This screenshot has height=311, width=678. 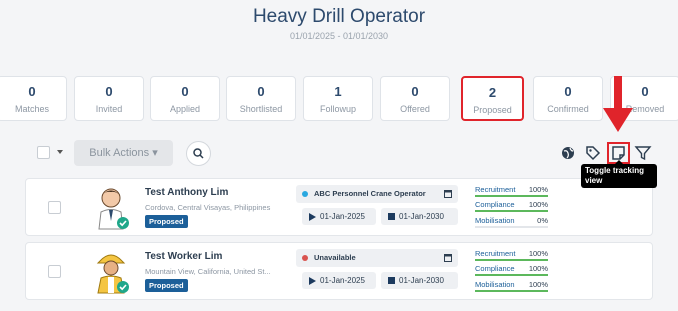 I want to click on stat-matches: 0 Matches, so click(x=33, y=98).